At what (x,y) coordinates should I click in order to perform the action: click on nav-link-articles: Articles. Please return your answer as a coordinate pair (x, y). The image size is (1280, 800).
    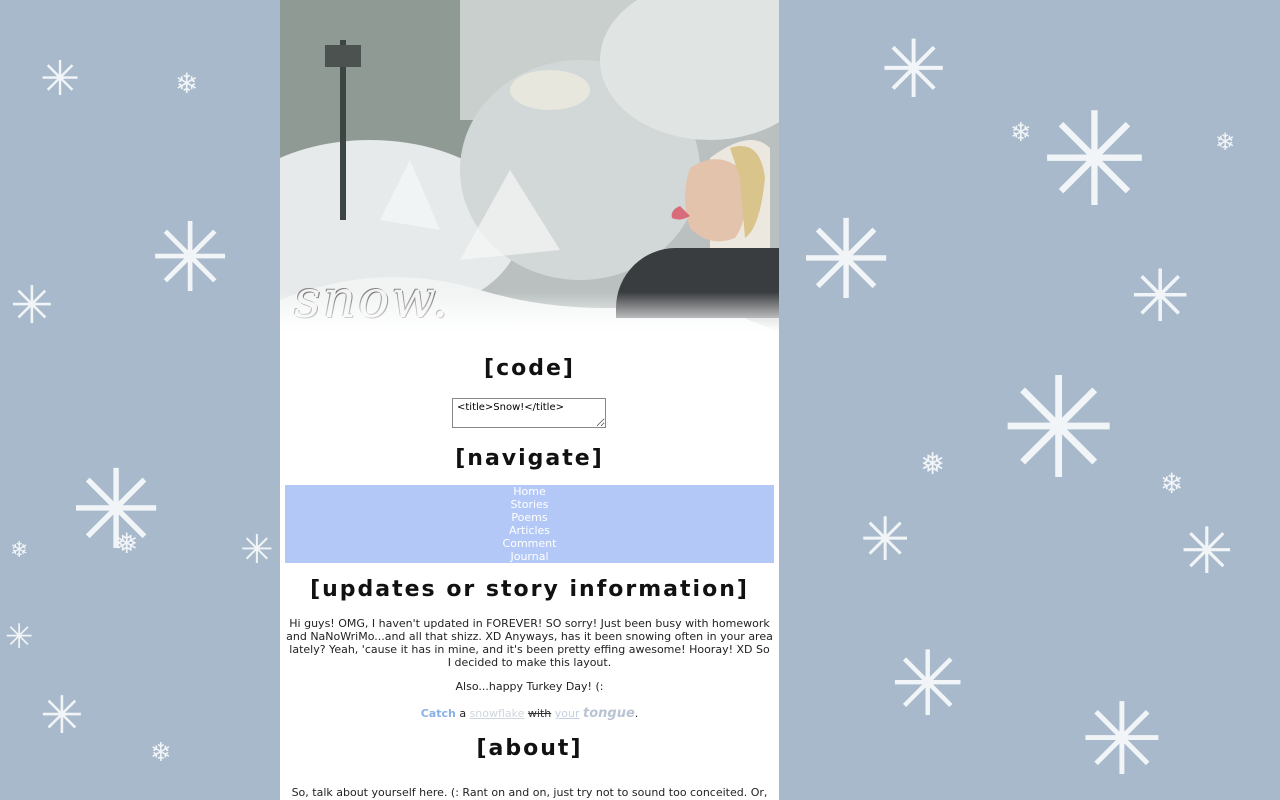
    Looking at the image, I should click on (529, 530).